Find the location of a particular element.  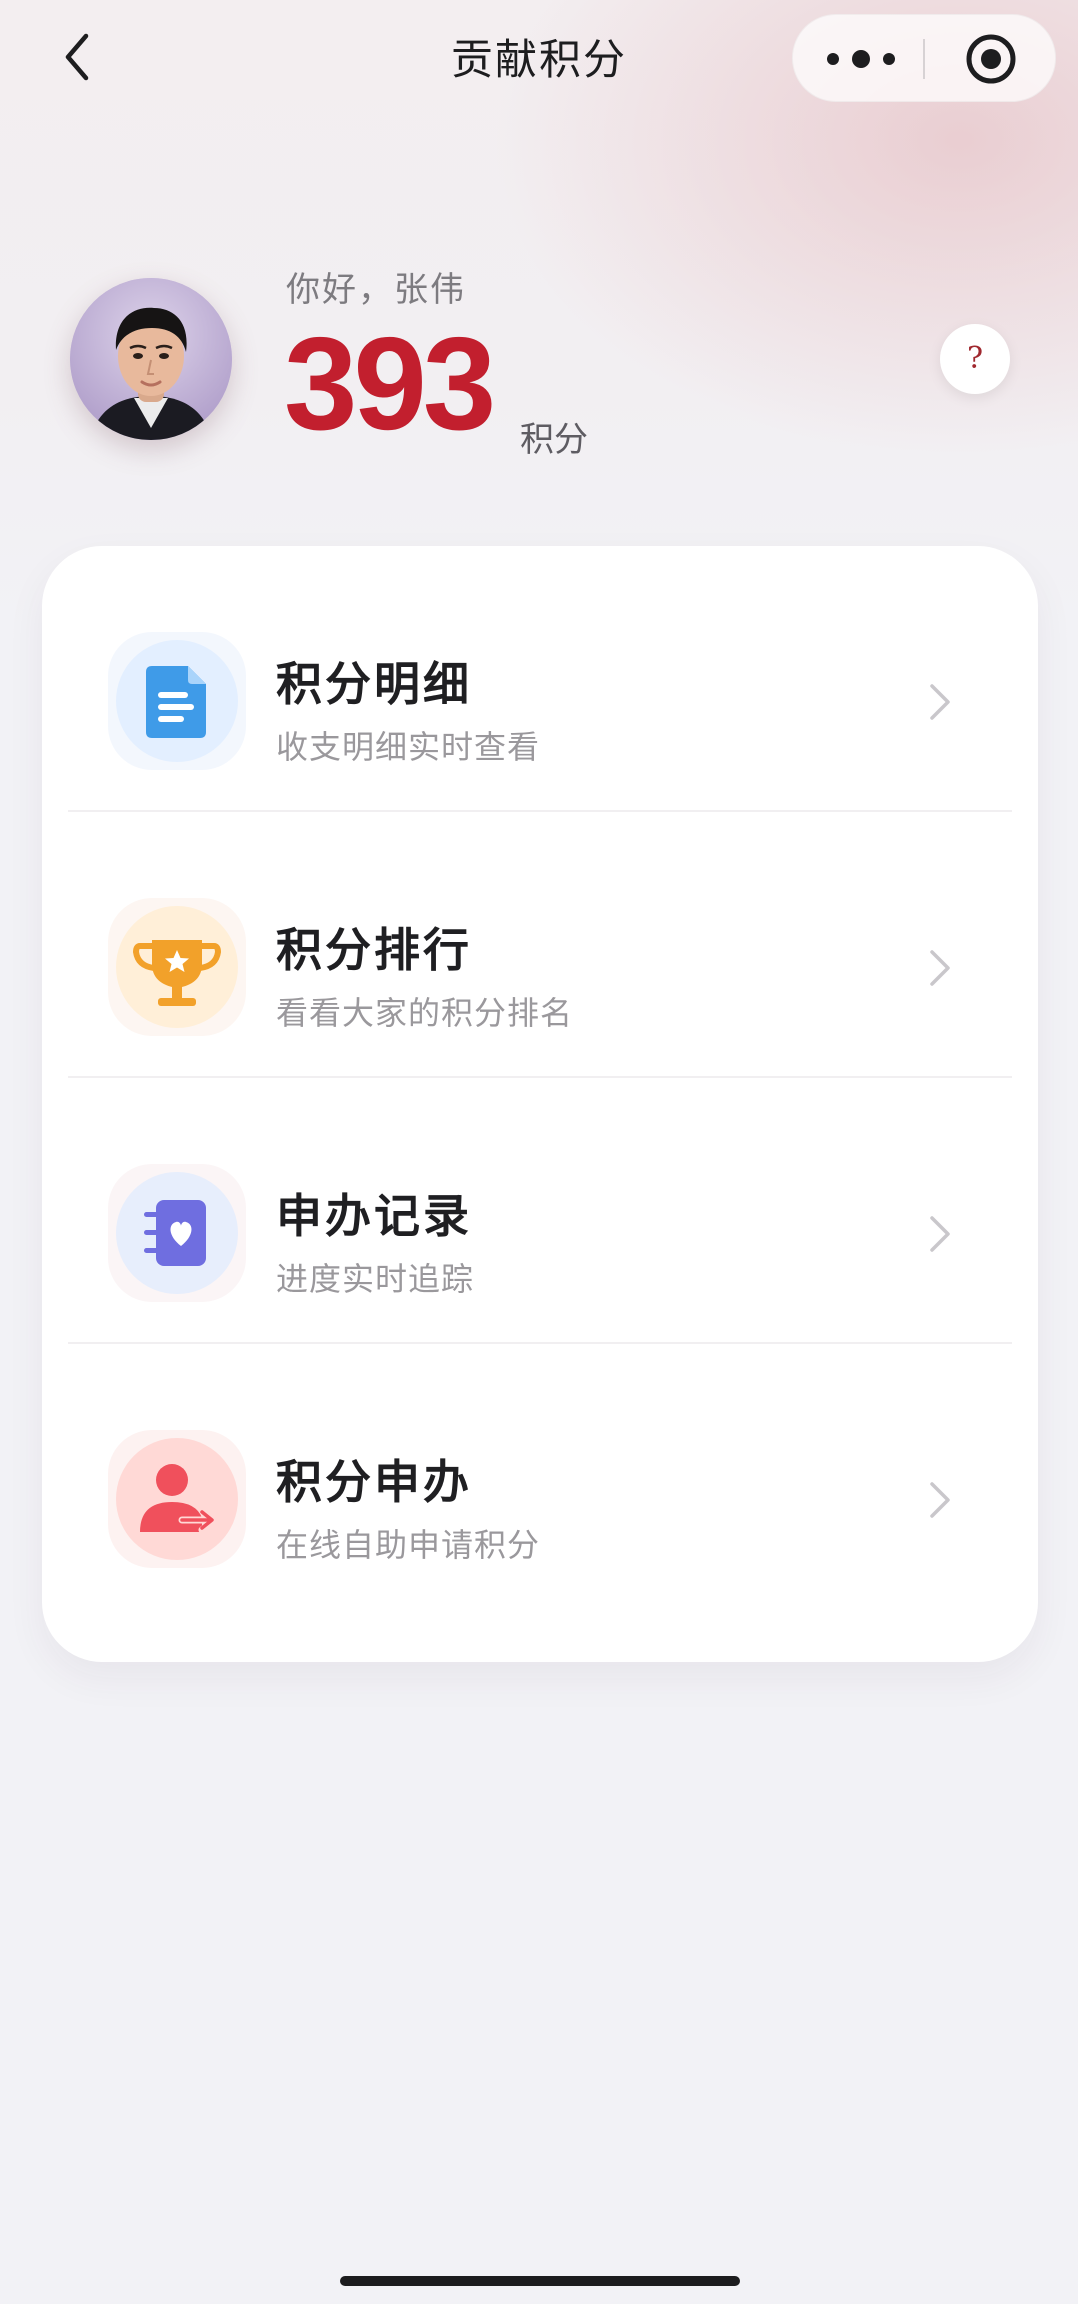

user-photo is located at coordinates (151, 359).